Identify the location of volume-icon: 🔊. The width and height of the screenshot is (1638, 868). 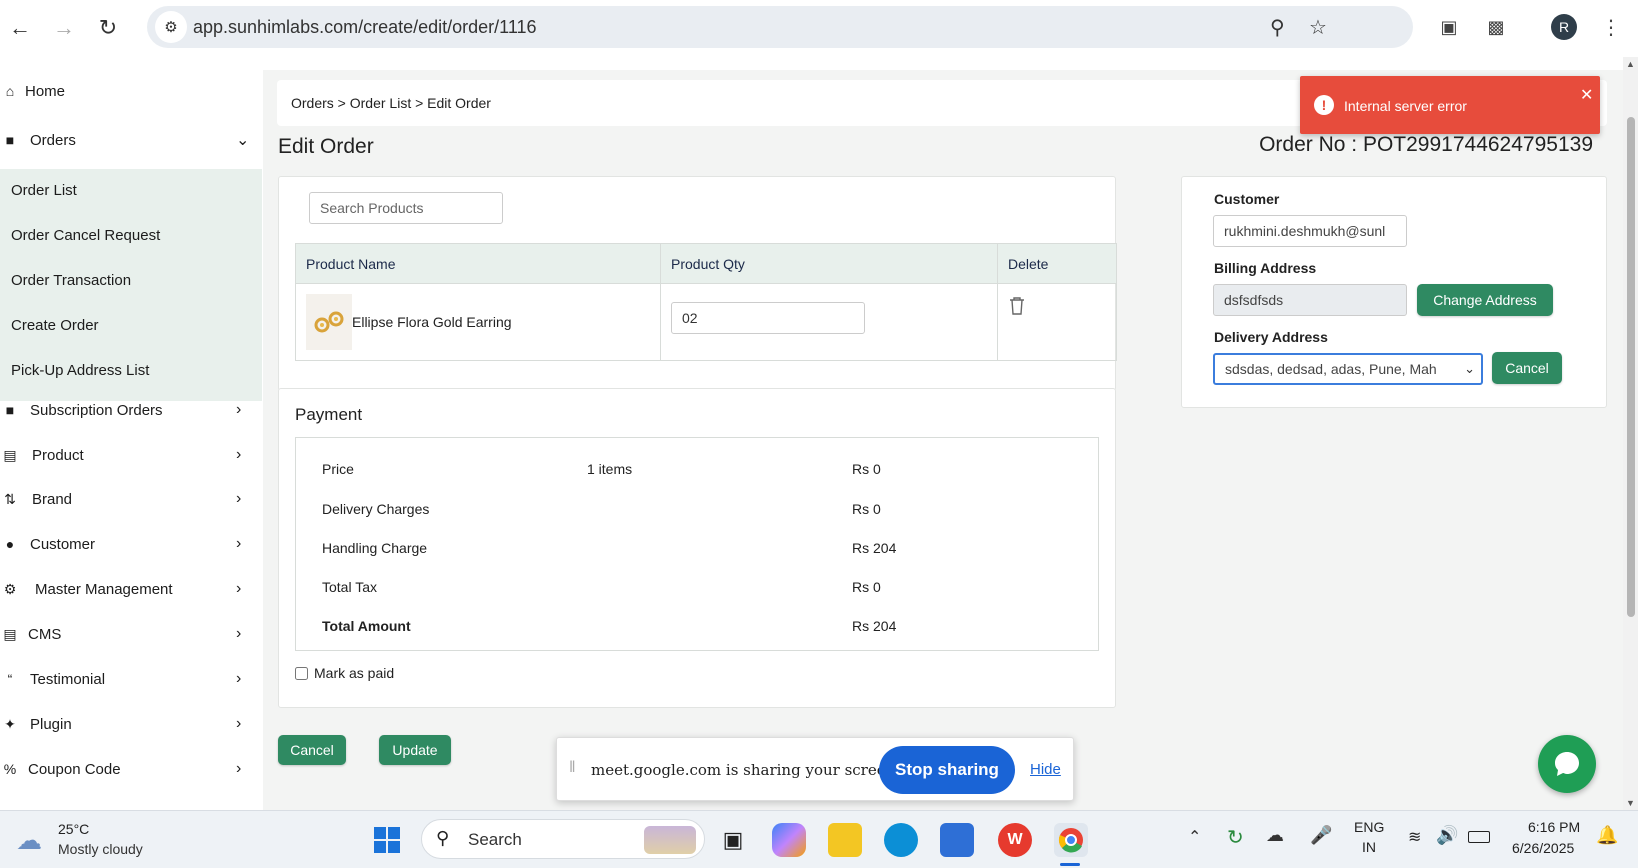
(1447, 835).